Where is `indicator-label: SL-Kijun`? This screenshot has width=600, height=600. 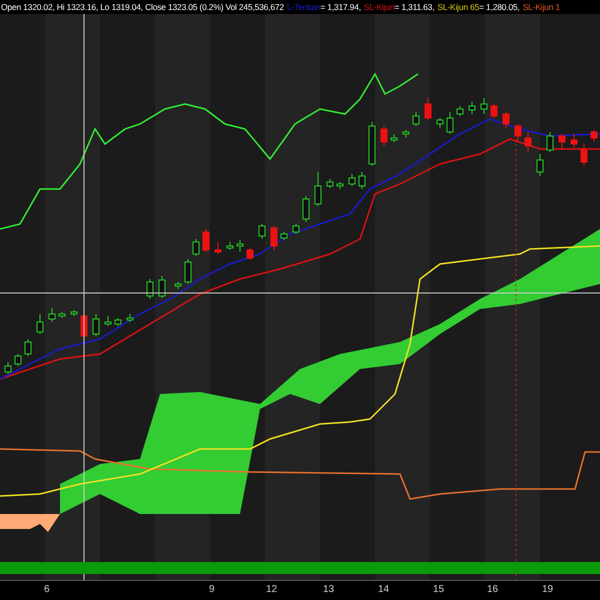
indicator-label: SL-Kijun is located at coordinates (379, 7).